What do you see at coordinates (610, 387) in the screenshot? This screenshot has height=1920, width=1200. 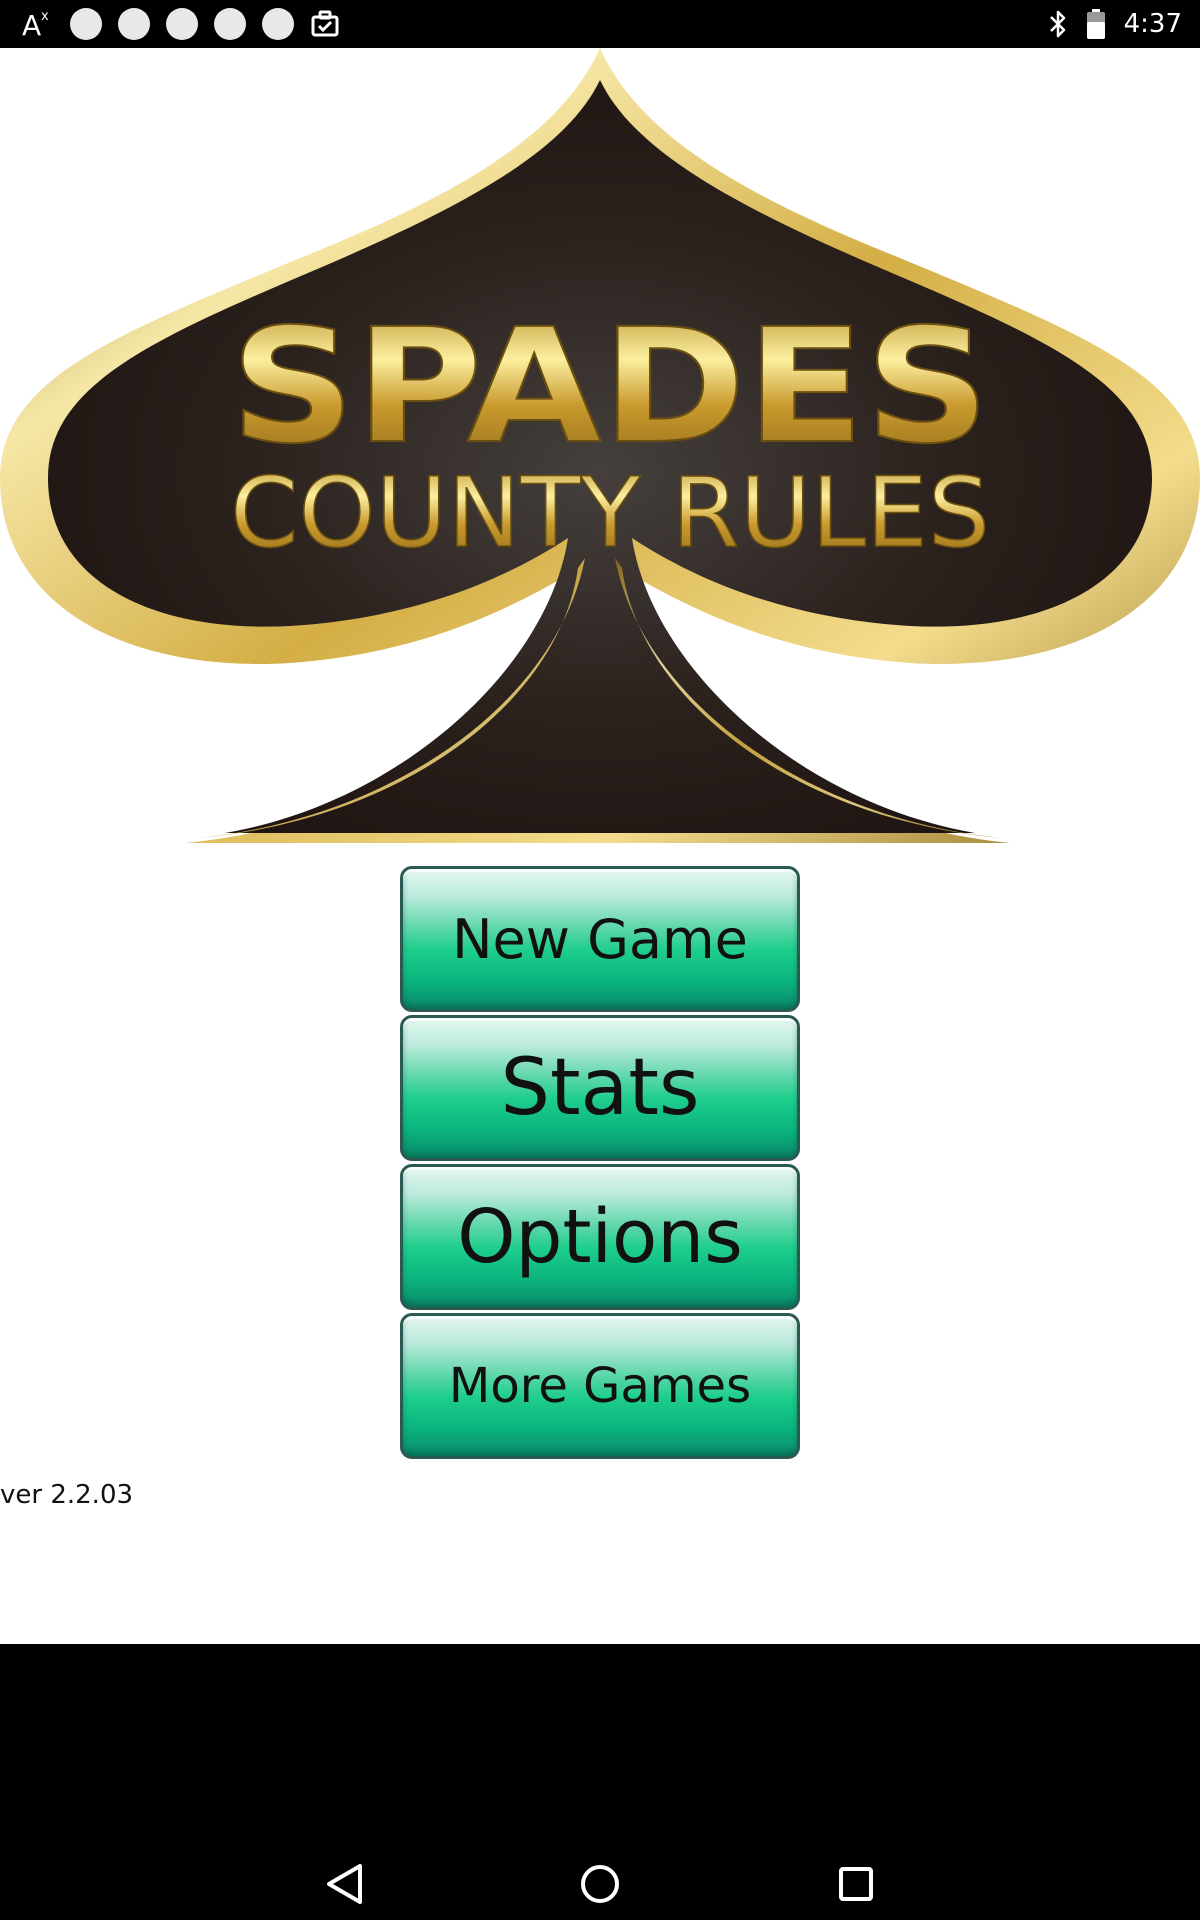 I see `logo-title: SPADES` at bounding box center [610, 387].